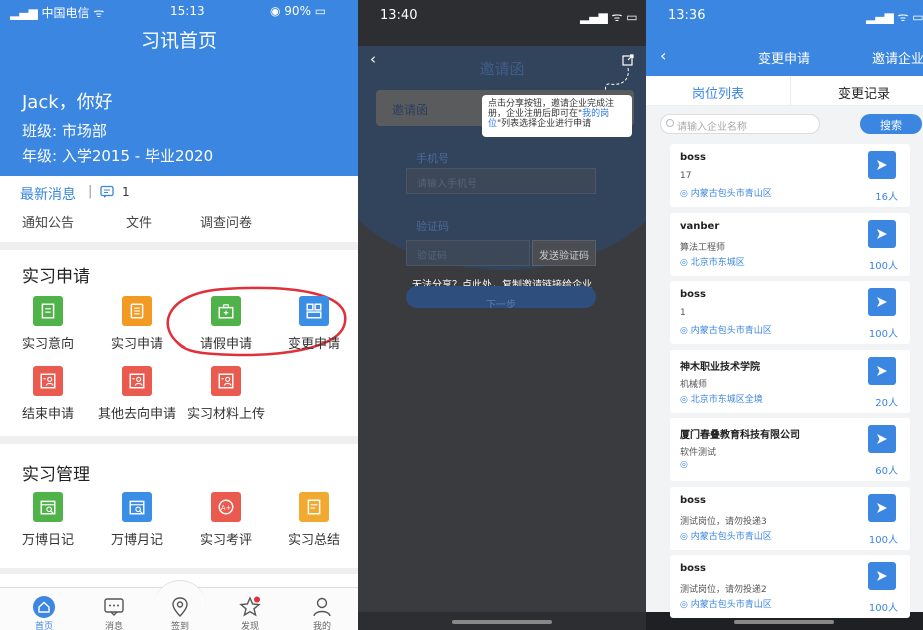 This screenshot has width=923, height=630. I want to click on tab-home-label: 首页, so click(43, 626).